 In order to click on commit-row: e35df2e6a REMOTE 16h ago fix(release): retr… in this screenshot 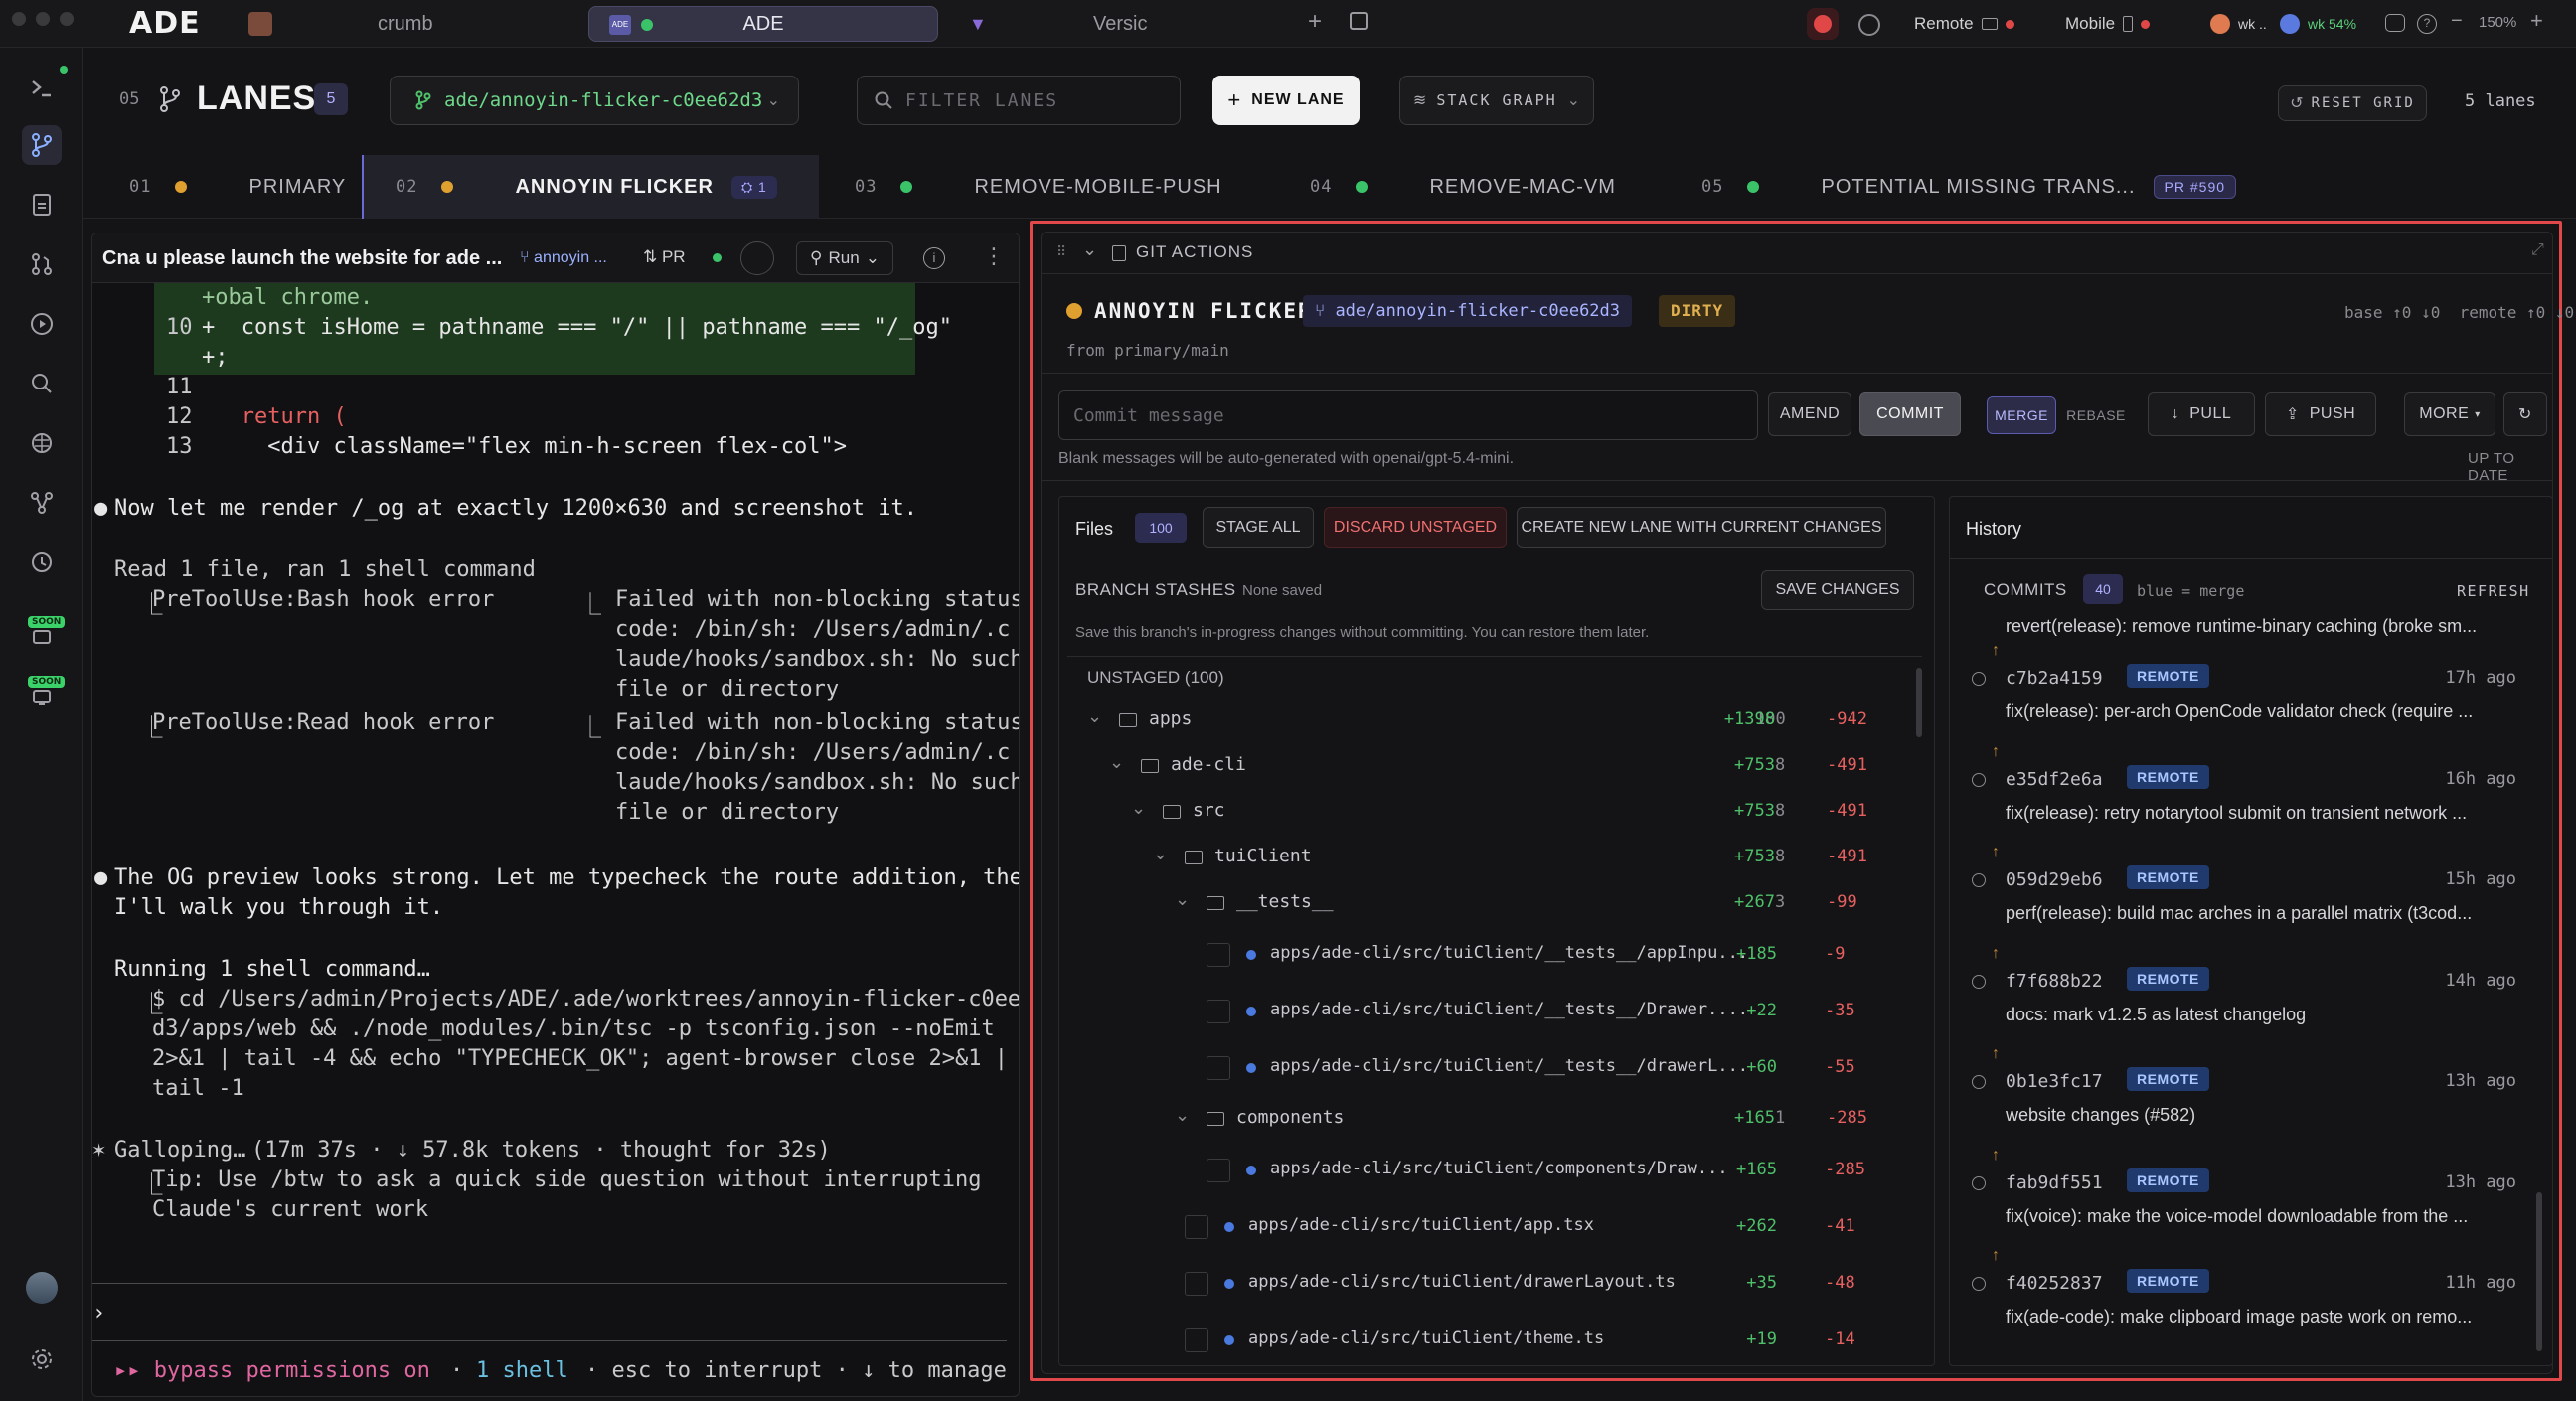, I will do `click(2242, 801)`.